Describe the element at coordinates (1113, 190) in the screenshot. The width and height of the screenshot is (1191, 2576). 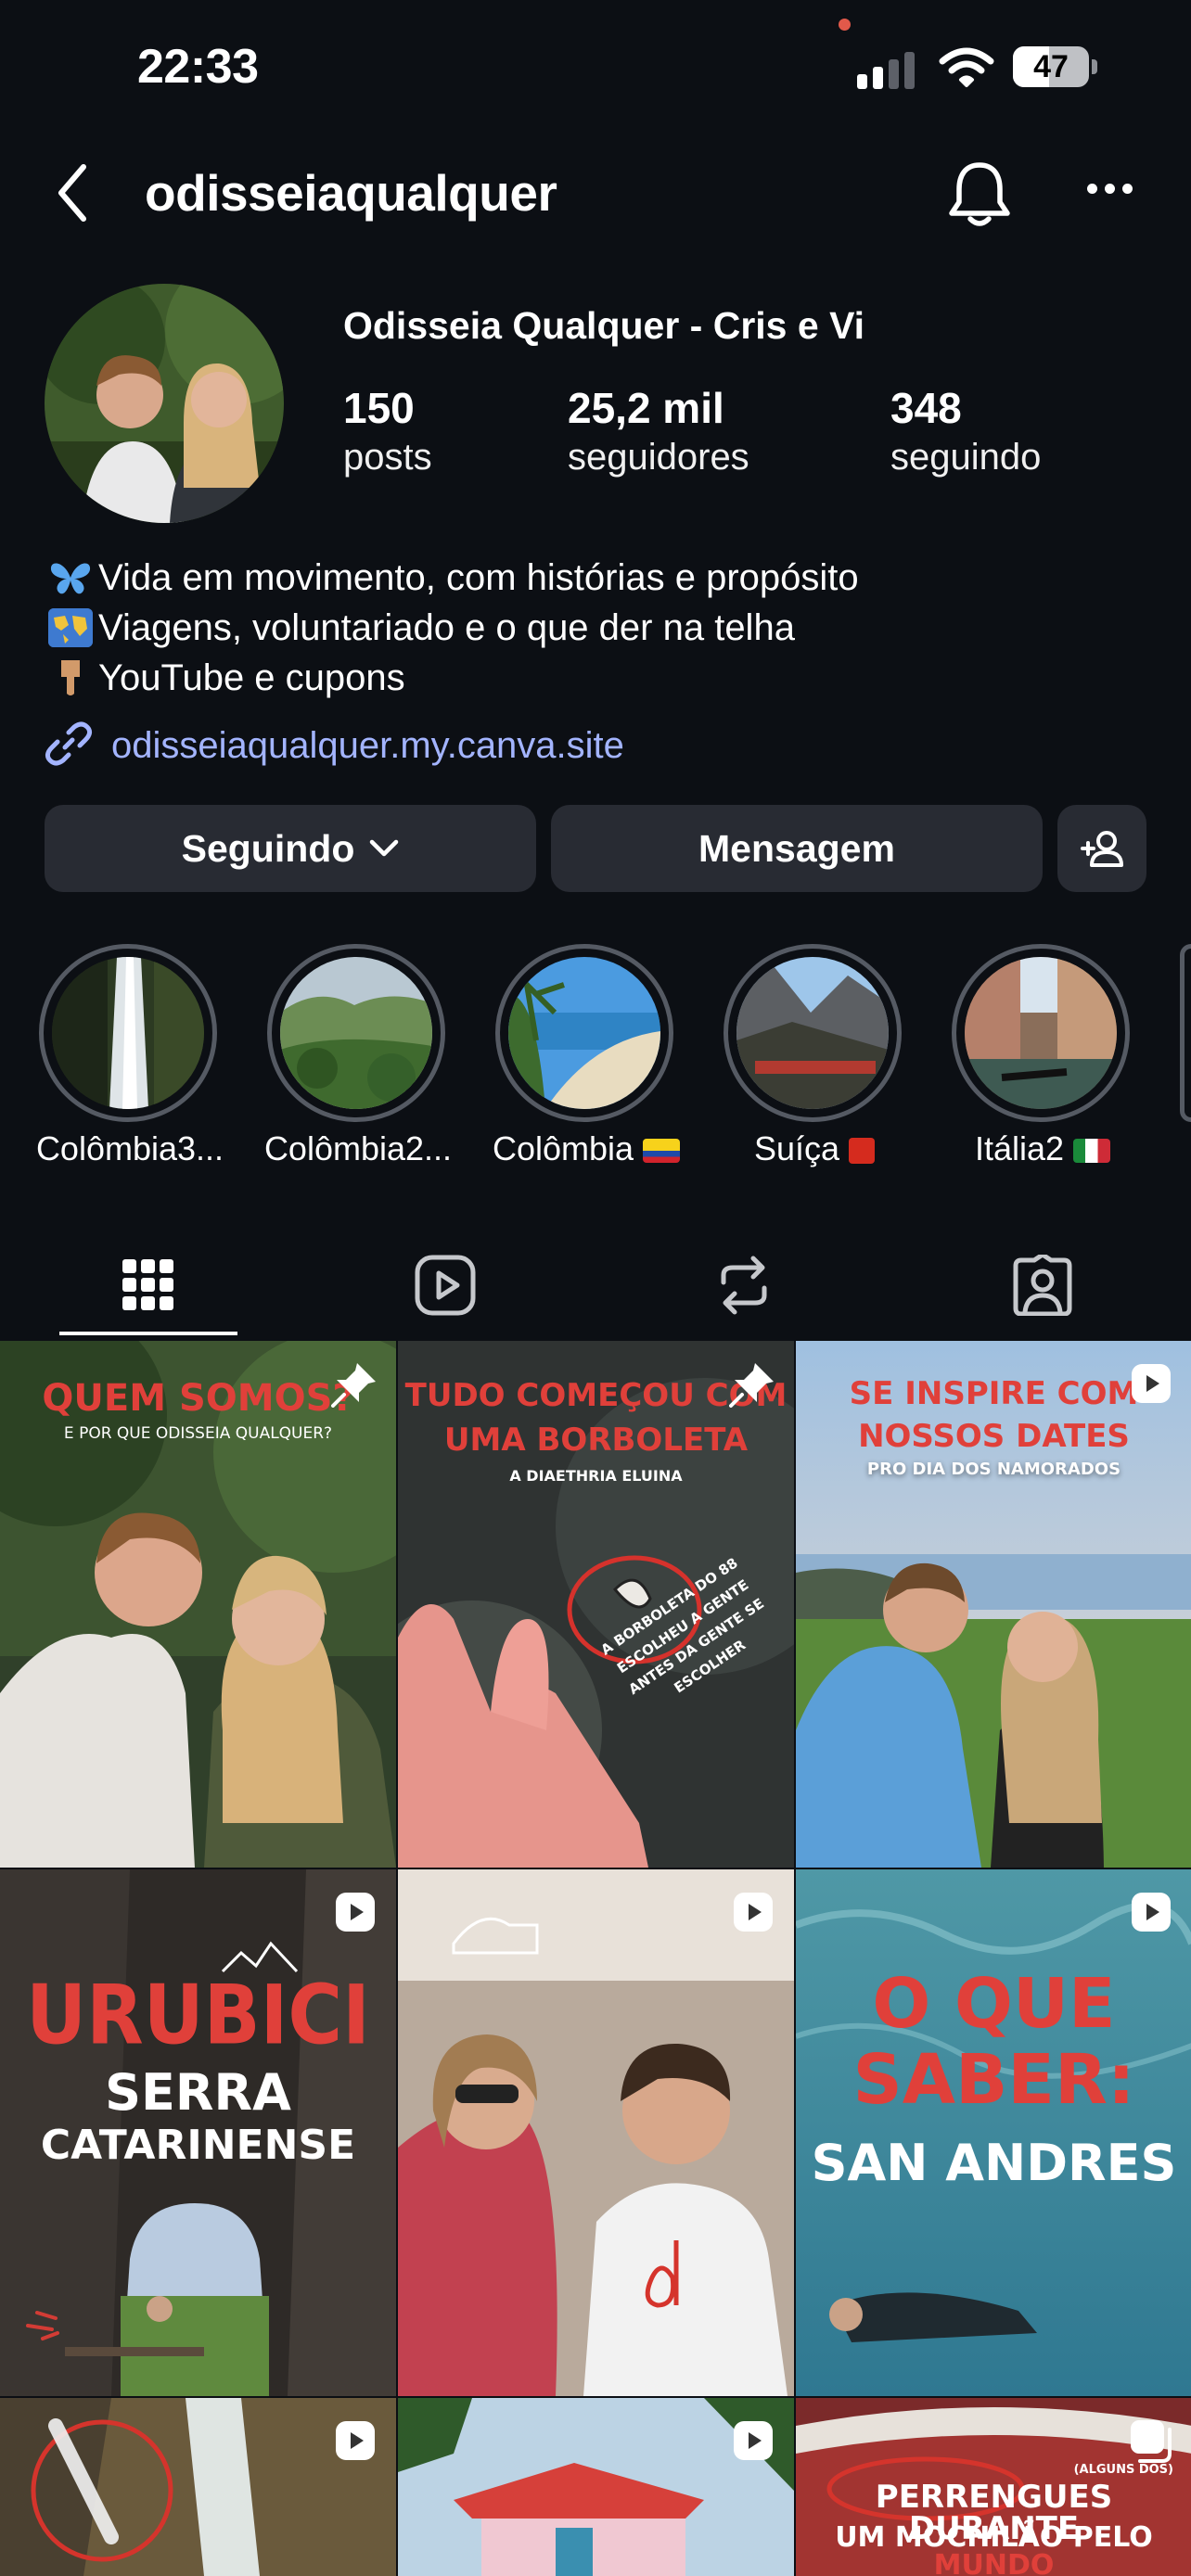
I see `more-options-icon` at that location.